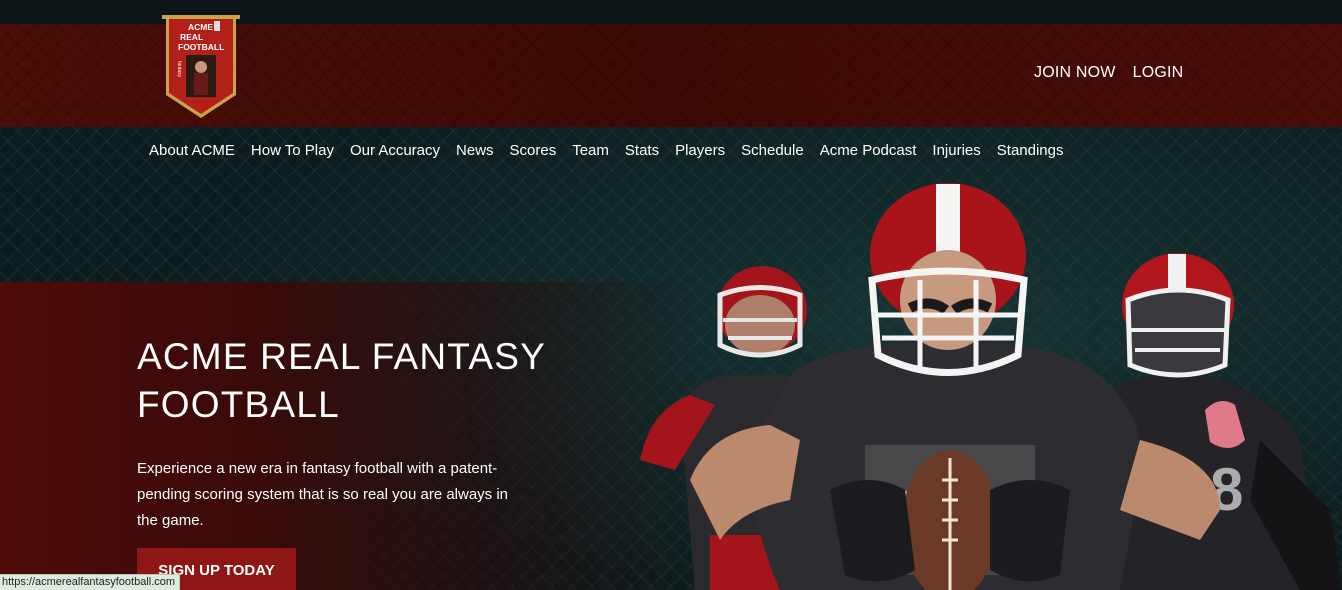 This screenshot has height=590, width=1342. Describe the element at coordinates (868, 150) in the screenshot. I see `nav-item-podcast: Acme Podcast` at that location.